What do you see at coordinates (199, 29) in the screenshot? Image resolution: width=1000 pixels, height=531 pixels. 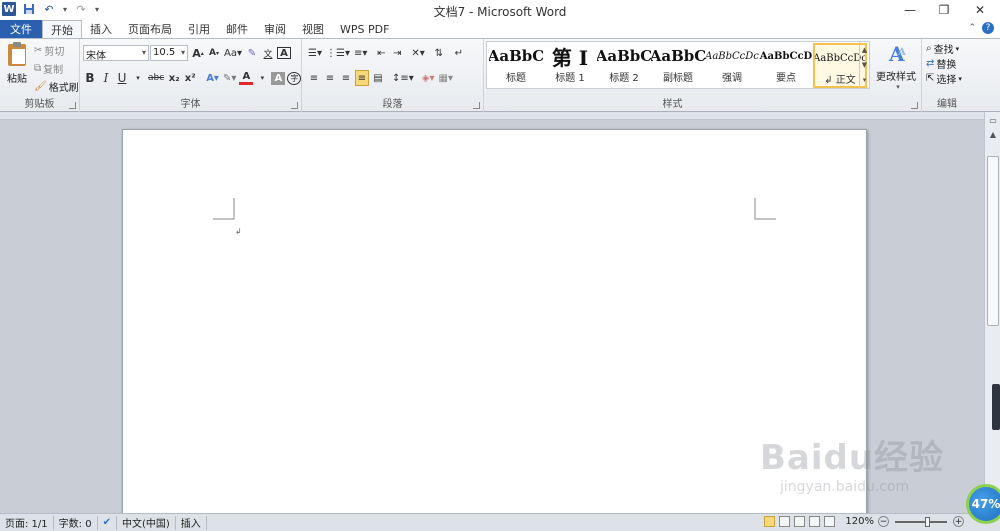 I see `tab-references: 引用` at bounding box center [199, 29].